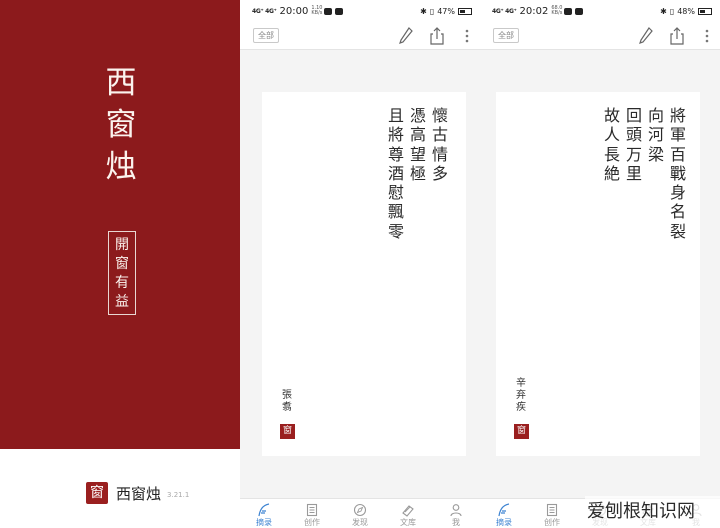 Image resolution: width=720 pixels, height=528 pixels. I want to click on poem-line: 向河梁, so click(655, 135).